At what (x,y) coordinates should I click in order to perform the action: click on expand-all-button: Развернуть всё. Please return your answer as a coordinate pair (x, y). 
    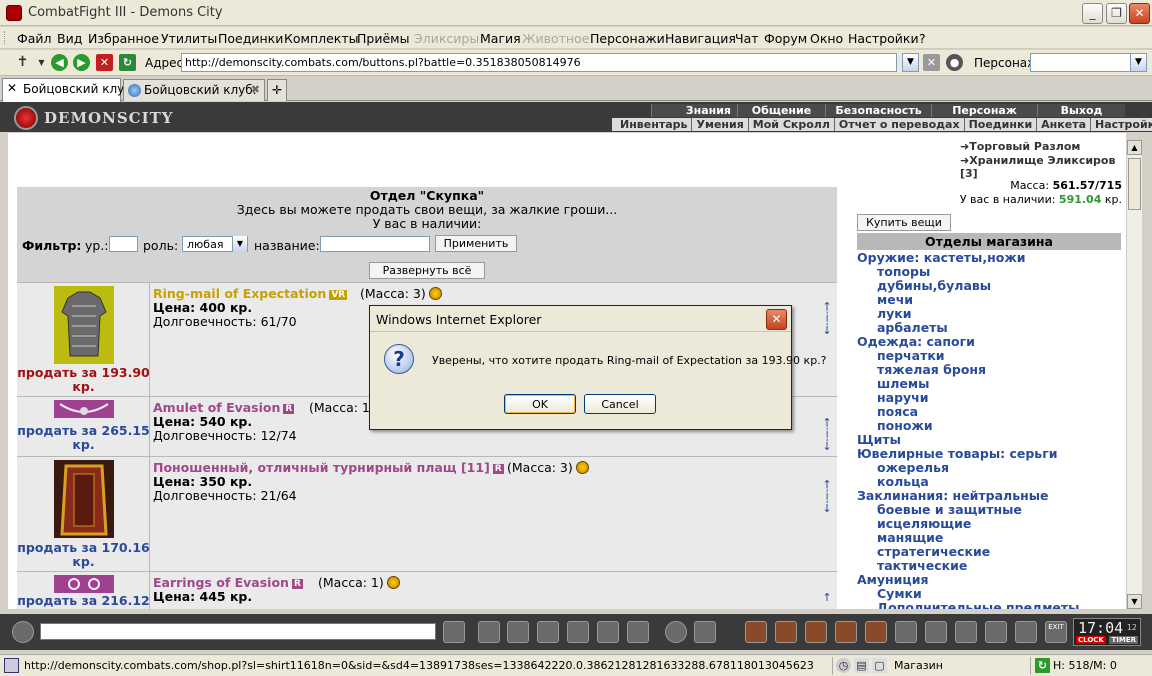
    Looking at the image, I should click on (427, 270).